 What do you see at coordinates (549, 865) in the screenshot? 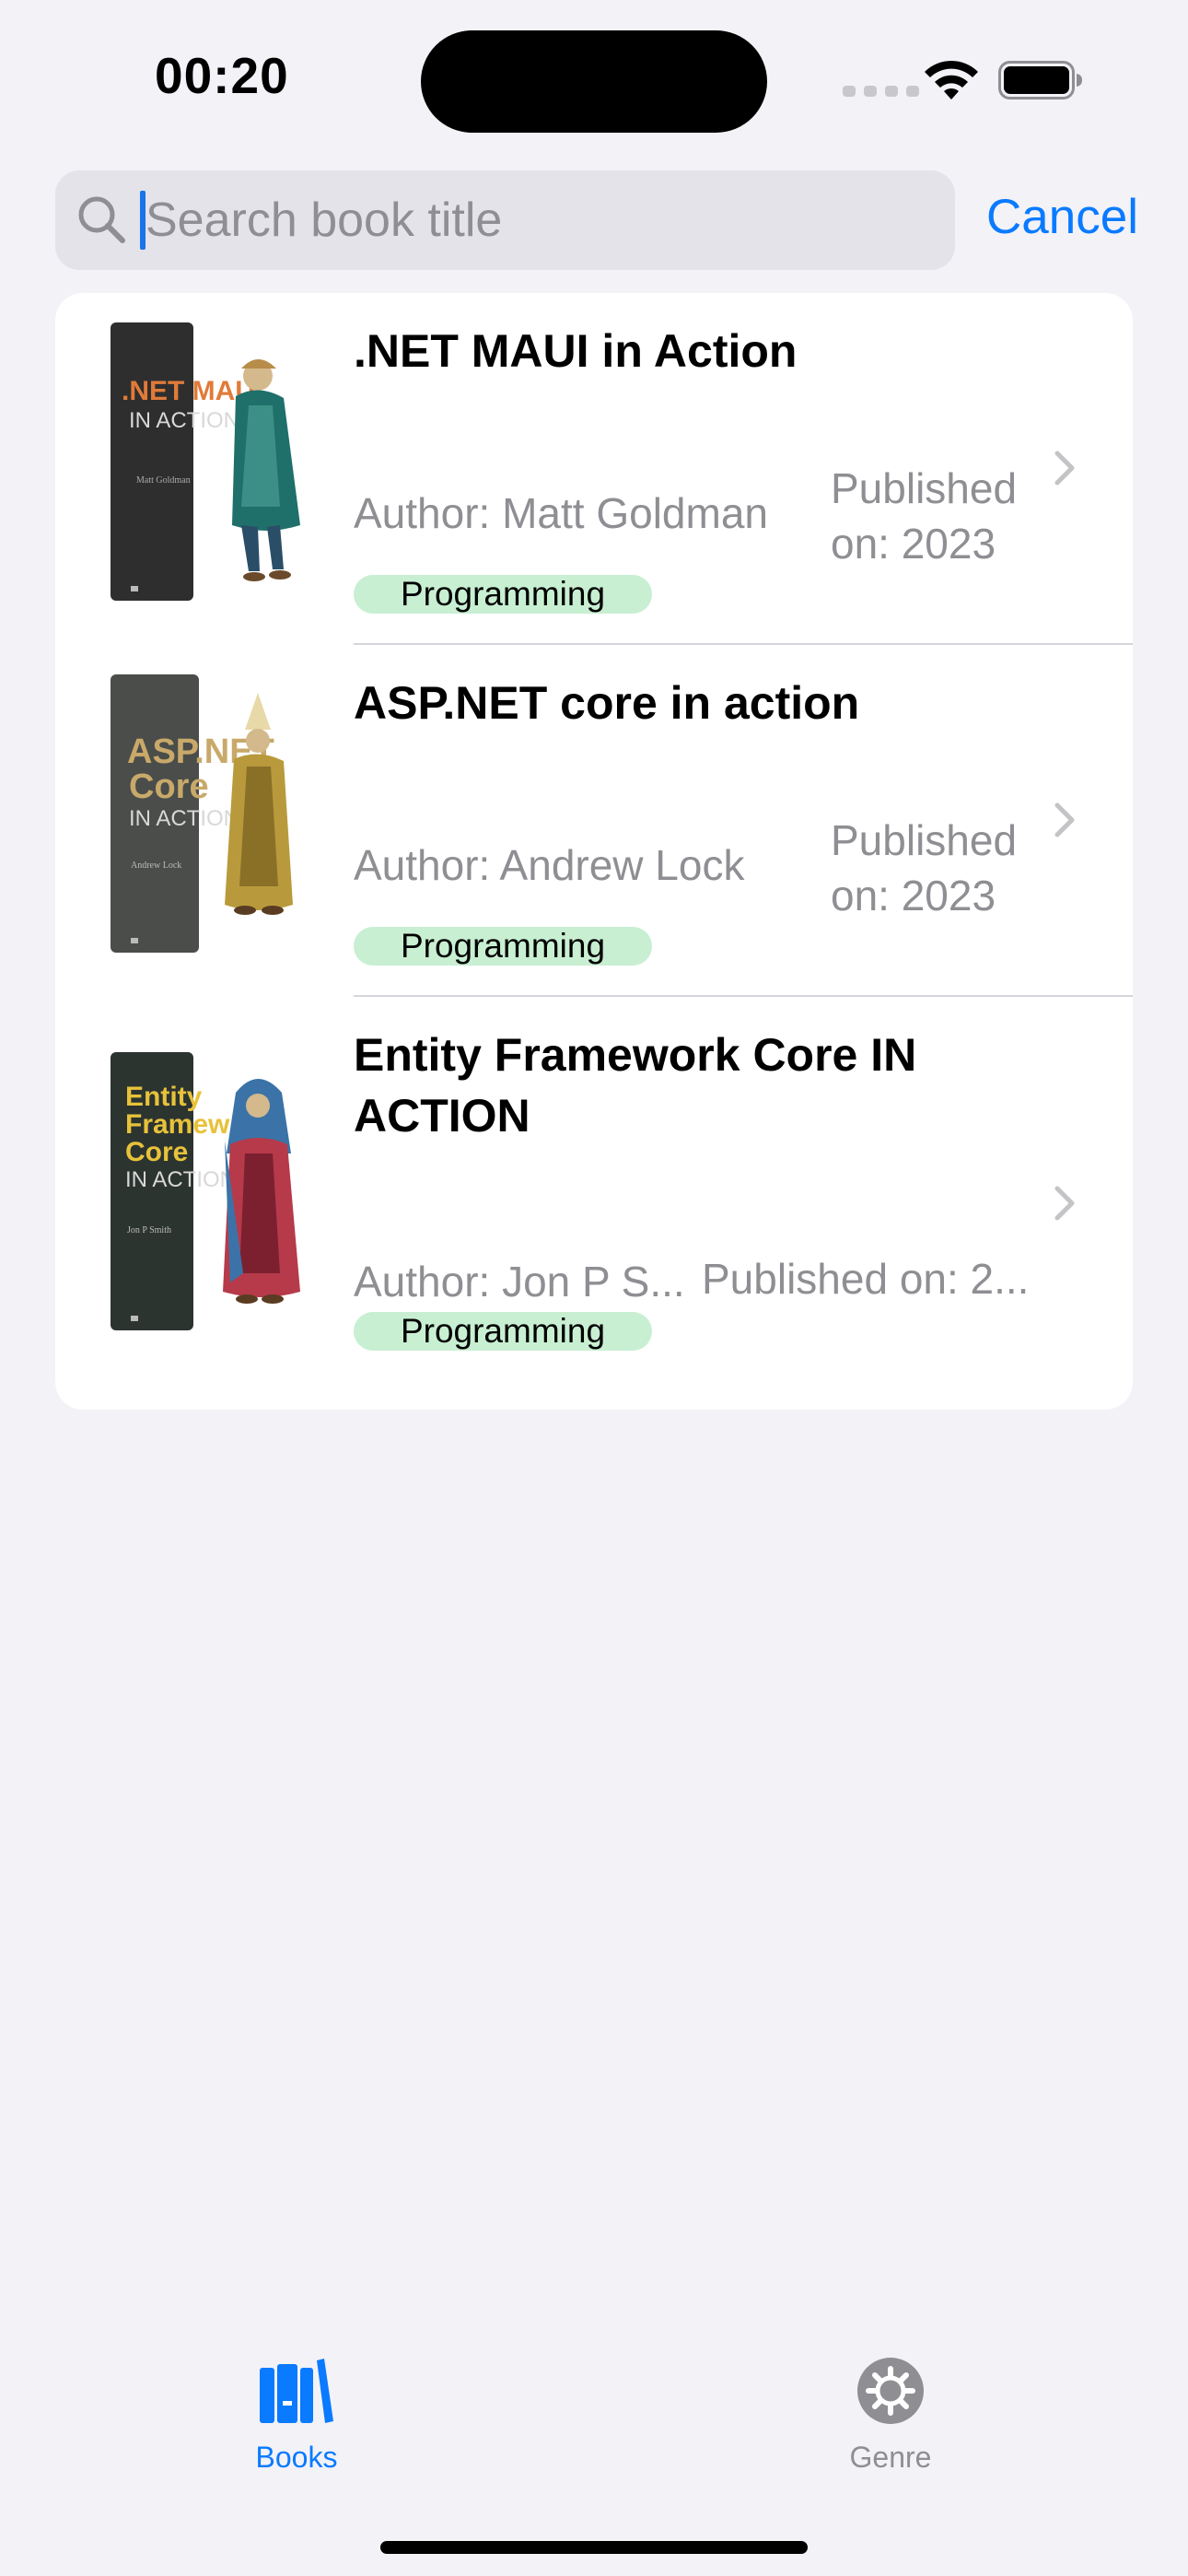
I see `book-author: Author: Andrew Lock` at bounding box center [549, 865].